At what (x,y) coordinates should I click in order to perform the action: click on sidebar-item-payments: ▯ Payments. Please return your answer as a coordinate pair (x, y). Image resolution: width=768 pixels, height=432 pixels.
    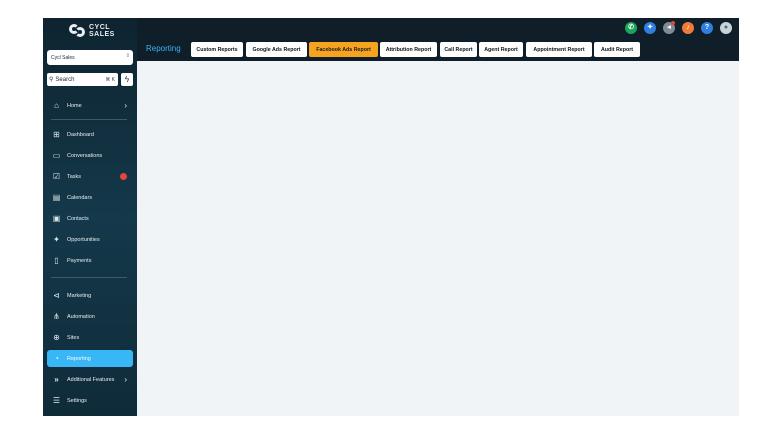
    Looking at the image, I should click on (90, 260).